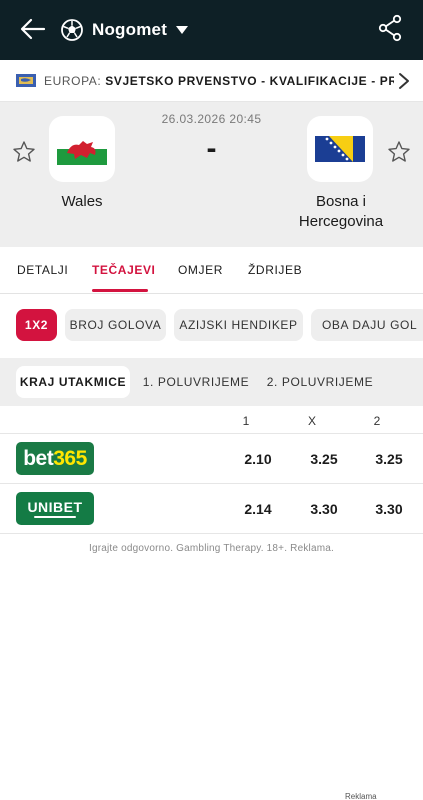  I want to click on period-chip-first-half: 1. POLUVRIJEME, so click(196, 382).